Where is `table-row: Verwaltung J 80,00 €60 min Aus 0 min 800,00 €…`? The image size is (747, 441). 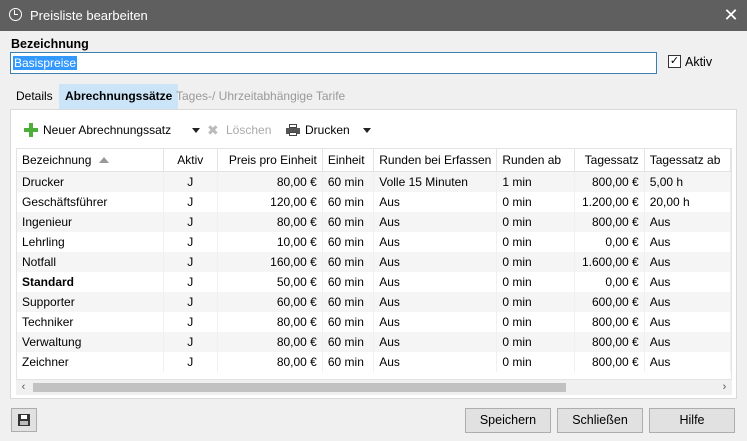 table-row: Verwaltung J 80,00 €60 min Aus 0 min 800,00 €… is located at coordinates (374, 342).